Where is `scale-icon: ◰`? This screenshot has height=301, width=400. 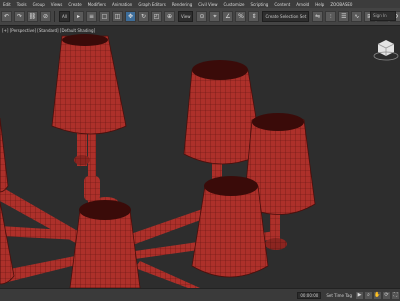 scale-icon: ◰ is located at coordinates (156, 16).